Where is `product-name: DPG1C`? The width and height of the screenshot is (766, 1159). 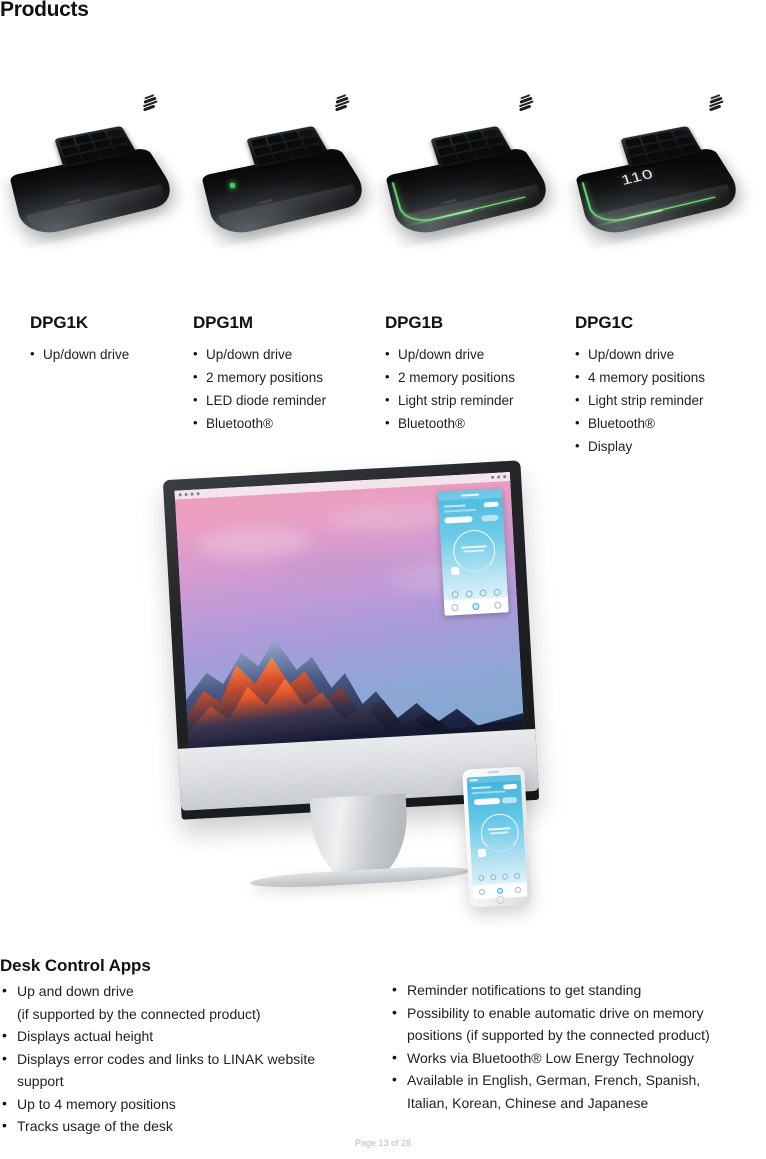 product-name: DPG1C is located at coordinates (604, 322).